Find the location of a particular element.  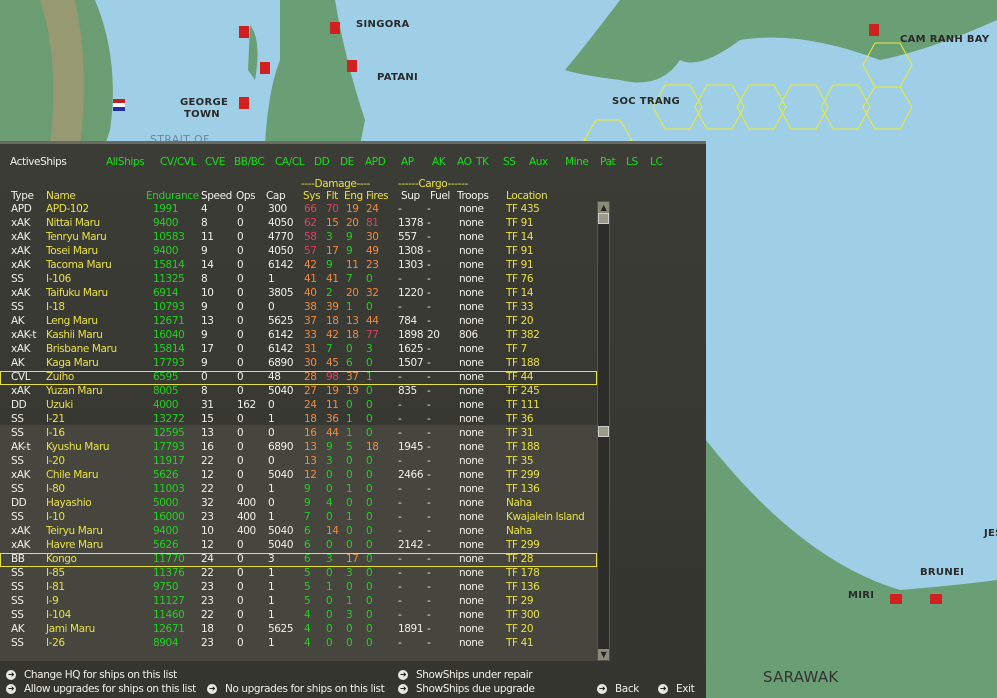

table-row: CVL Zuiho 6595 0 0 48 28 98 37 1 - - none TF 44 is located at coordinates (298, 378).